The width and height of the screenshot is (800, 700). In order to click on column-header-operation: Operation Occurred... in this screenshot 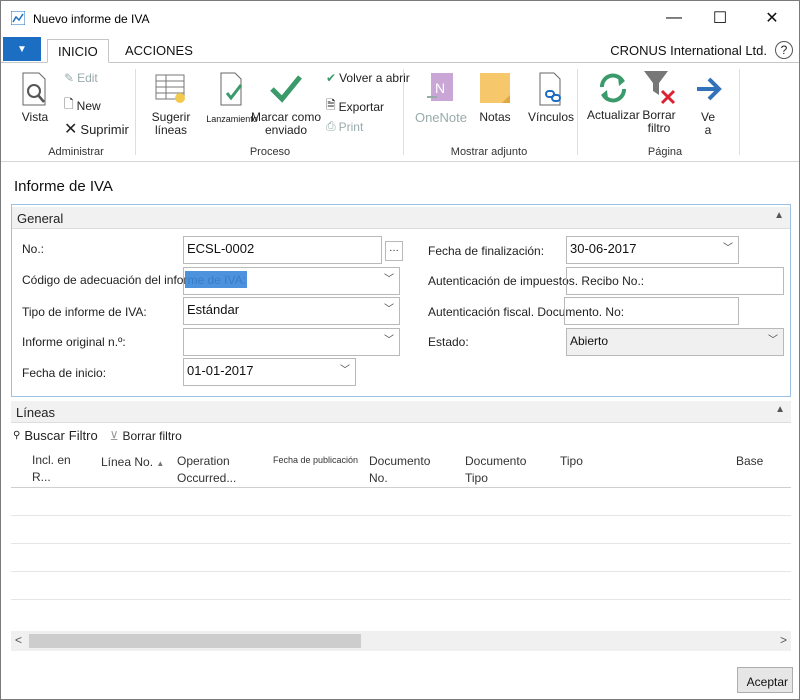, I will do `click(217, 470)`.